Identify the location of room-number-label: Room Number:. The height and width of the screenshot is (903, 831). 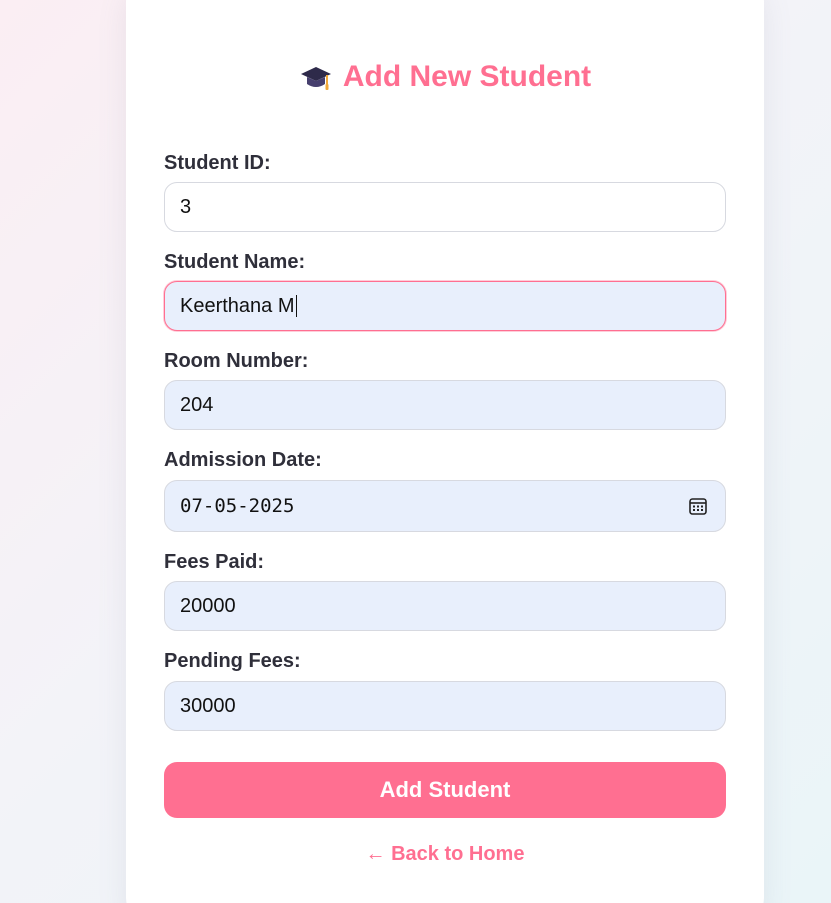
(236, 361).